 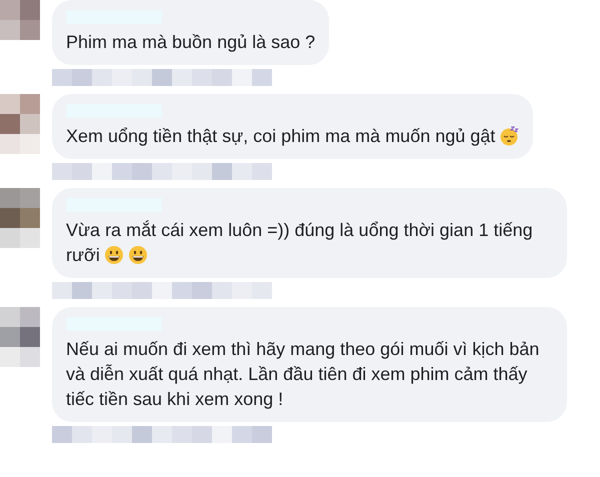 What do you see at coordinates (300, 243) in the screenshot?
I see `comment-text: Vừa ra mắt cái xem luôn =)) đúng là uổng thời gian 1 tiếng rưỡi` at bounding box center [300, 243].